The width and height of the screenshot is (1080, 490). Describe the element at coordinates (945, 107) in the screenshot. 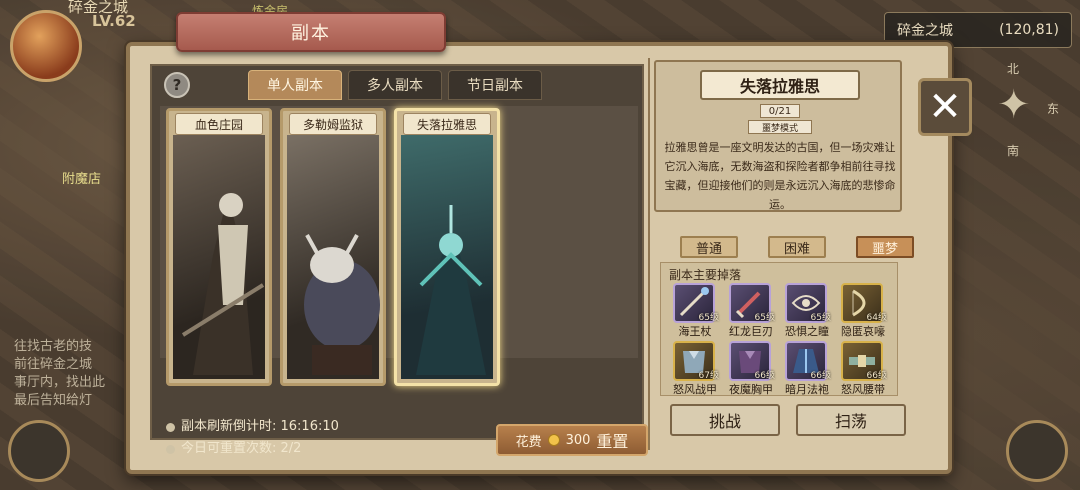

I see `close-button: ✕` at that location.